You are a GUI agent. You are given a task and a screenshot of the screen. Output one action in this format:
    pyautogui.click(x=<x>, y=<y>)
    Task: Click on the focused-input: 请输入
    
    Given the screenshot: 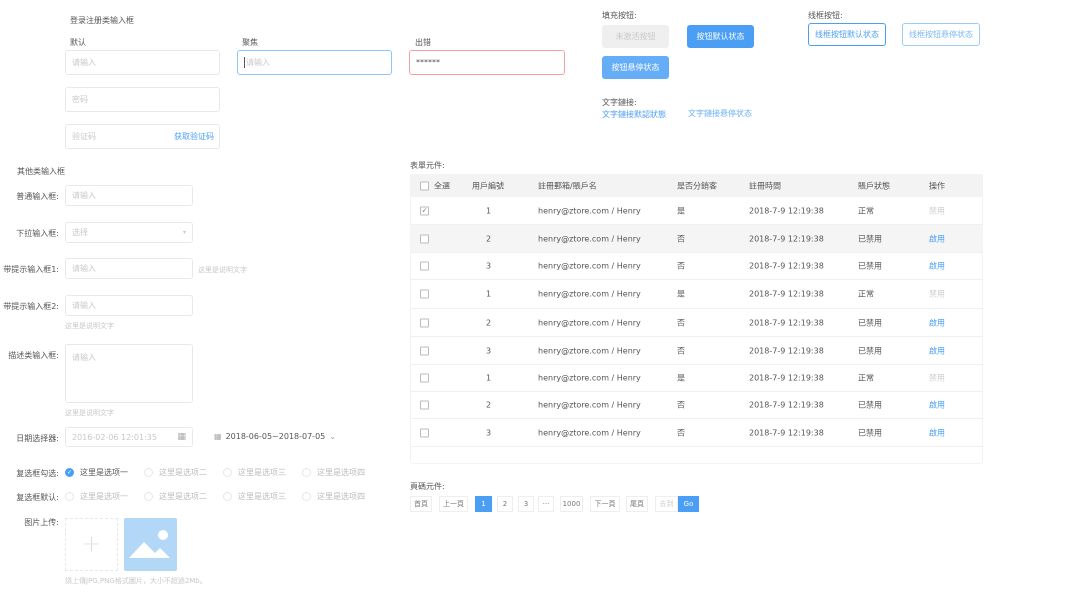 What is the action you would take?
    pyautogui.click(x=314, y=62)
    